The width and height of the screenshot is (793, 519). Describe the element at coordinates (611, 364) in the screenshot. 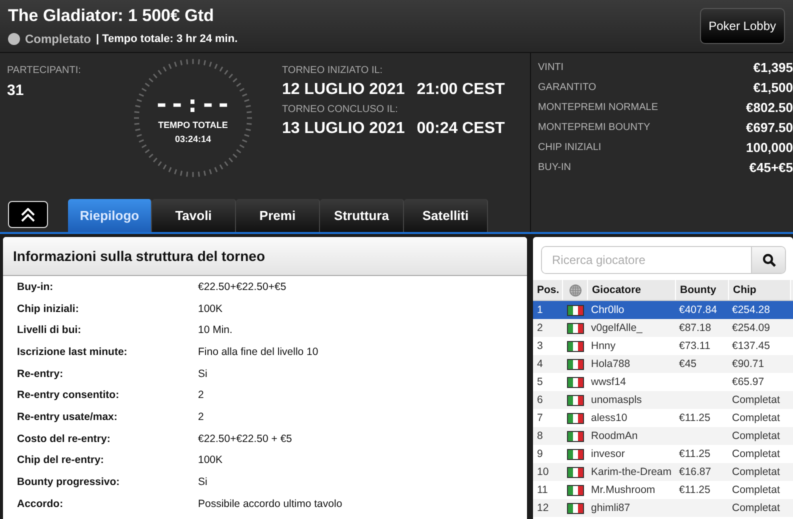

I see `player-cell-text: Hola788` at that location.